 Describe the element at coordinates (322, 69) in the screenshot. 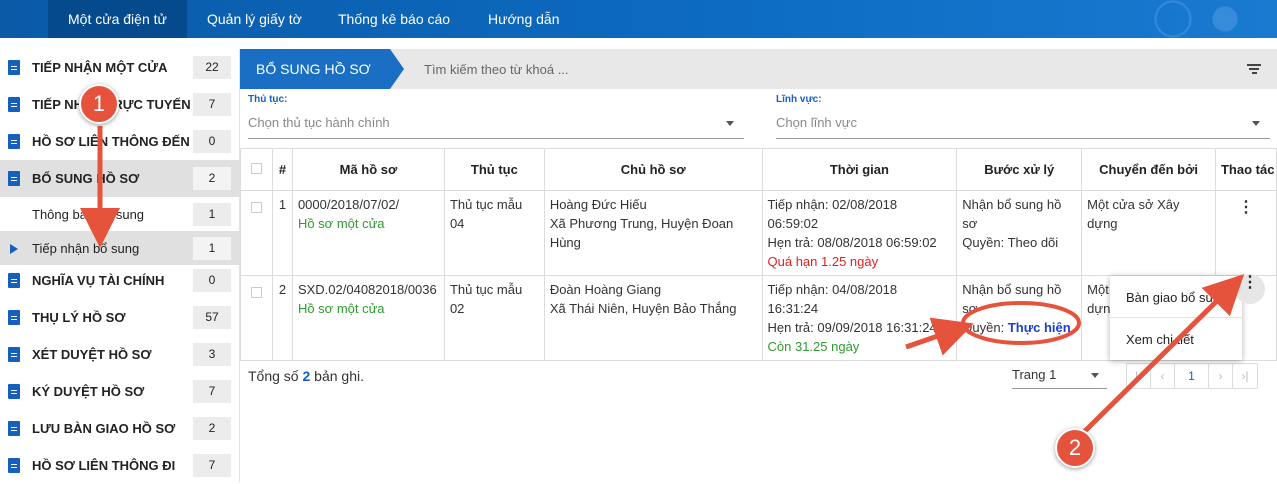

I see `page-title: BỔ SUNG HỒ SƠ` at that location.